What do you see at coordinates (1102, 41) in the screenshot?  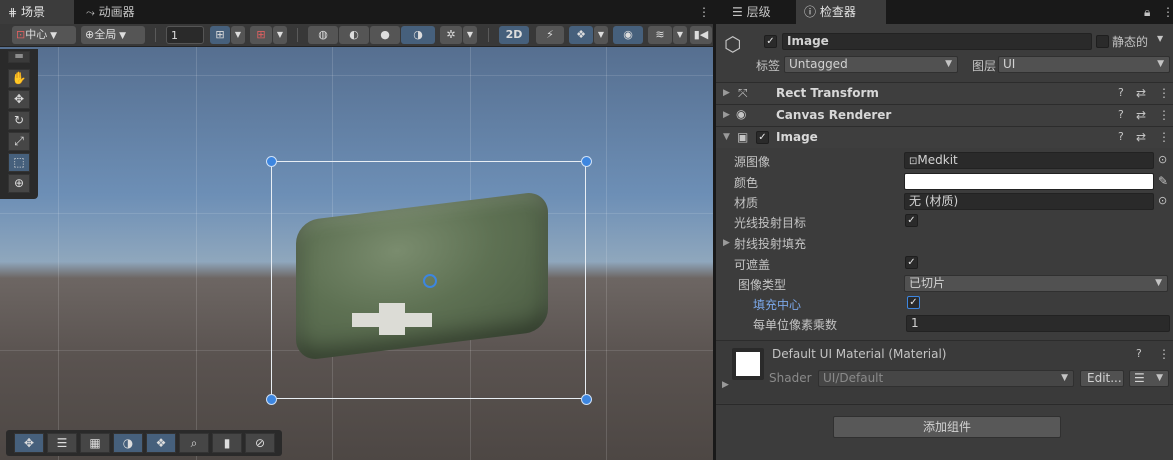 I see `static-checkbox` at bounding box center [1102, 41].